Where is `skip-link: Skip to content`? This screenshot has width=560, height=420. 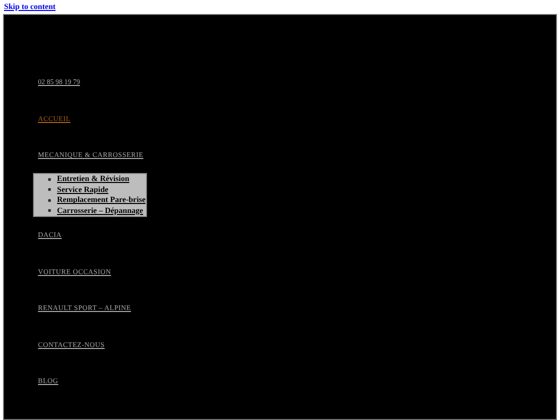 skip-link: Skip to content is located at coordinates (30, 7).